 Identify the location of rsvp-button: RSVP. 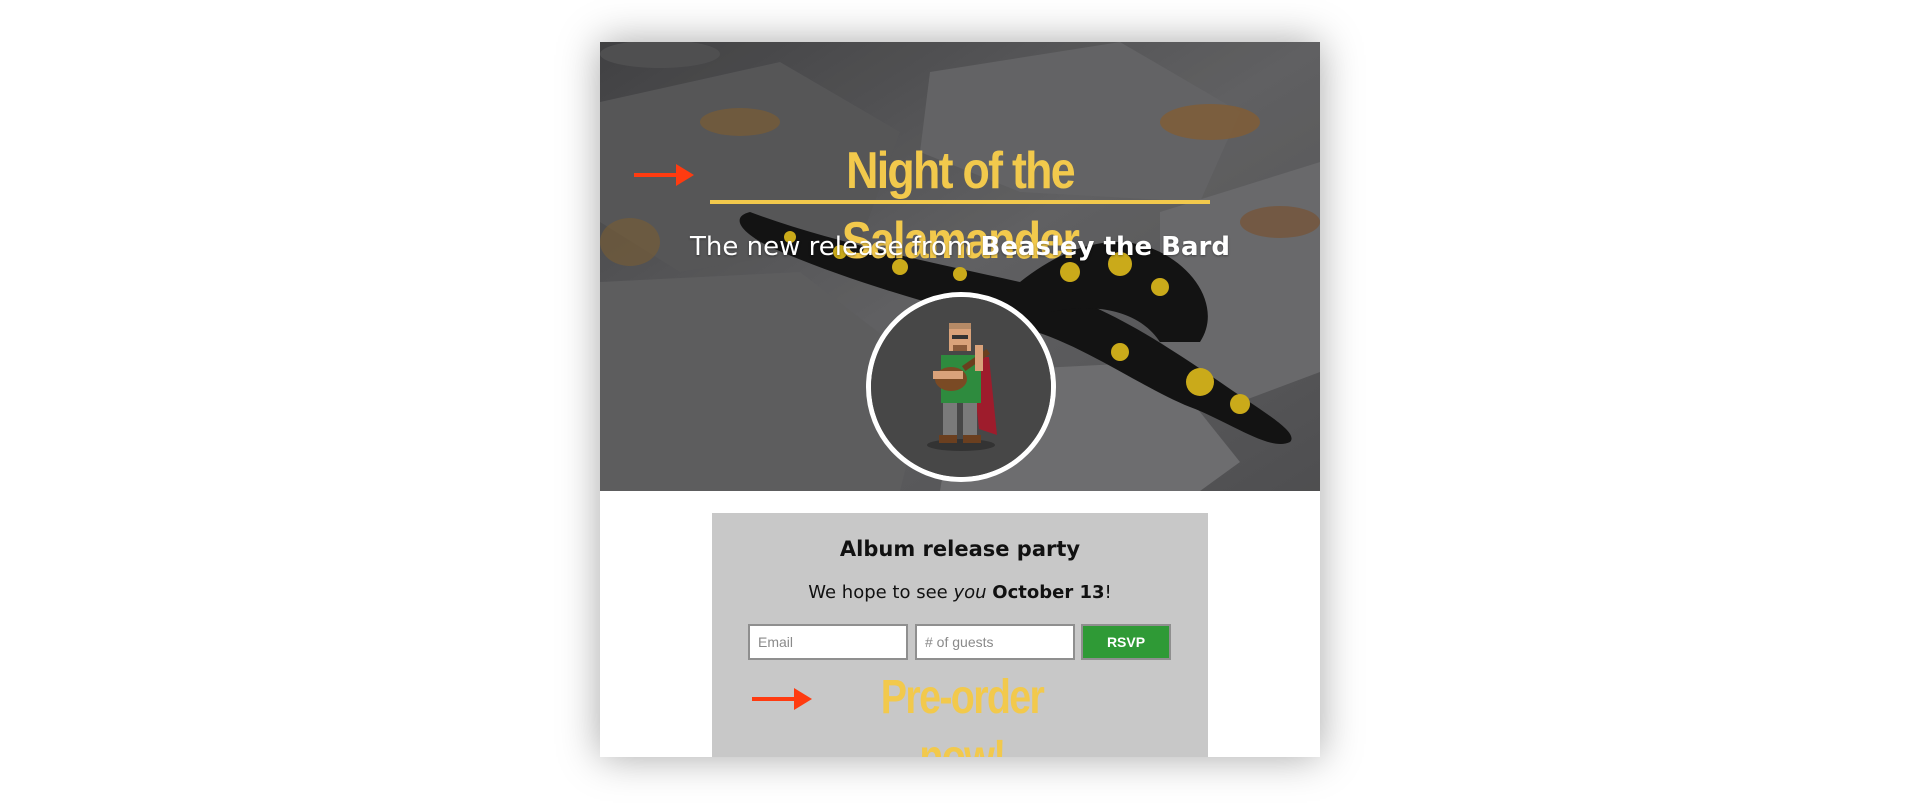
(1126, 642).